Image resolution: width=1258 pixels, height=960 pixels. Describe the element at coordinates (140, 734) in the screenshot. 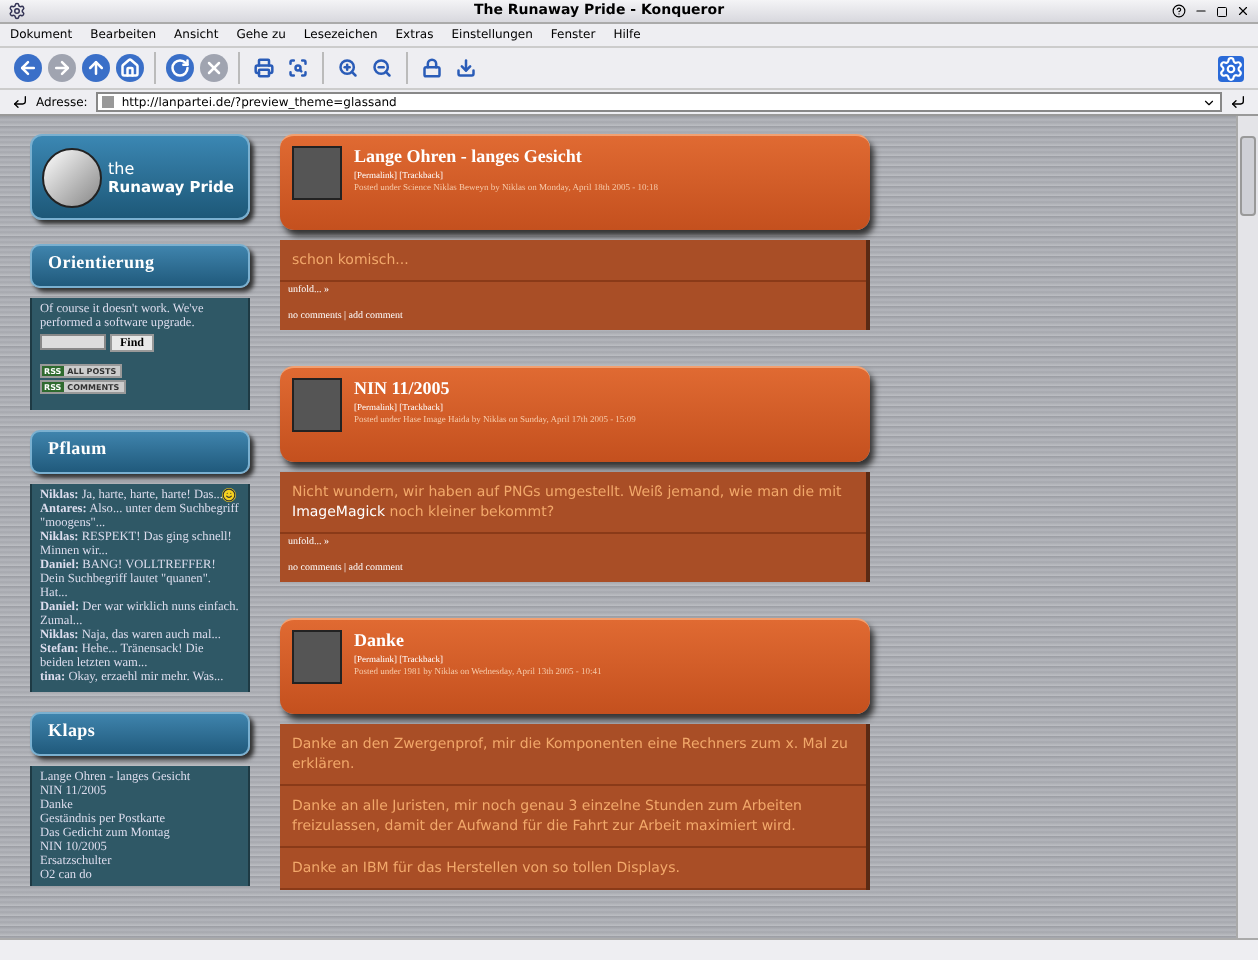

I see `sidebar-header: Klaps` at that location.